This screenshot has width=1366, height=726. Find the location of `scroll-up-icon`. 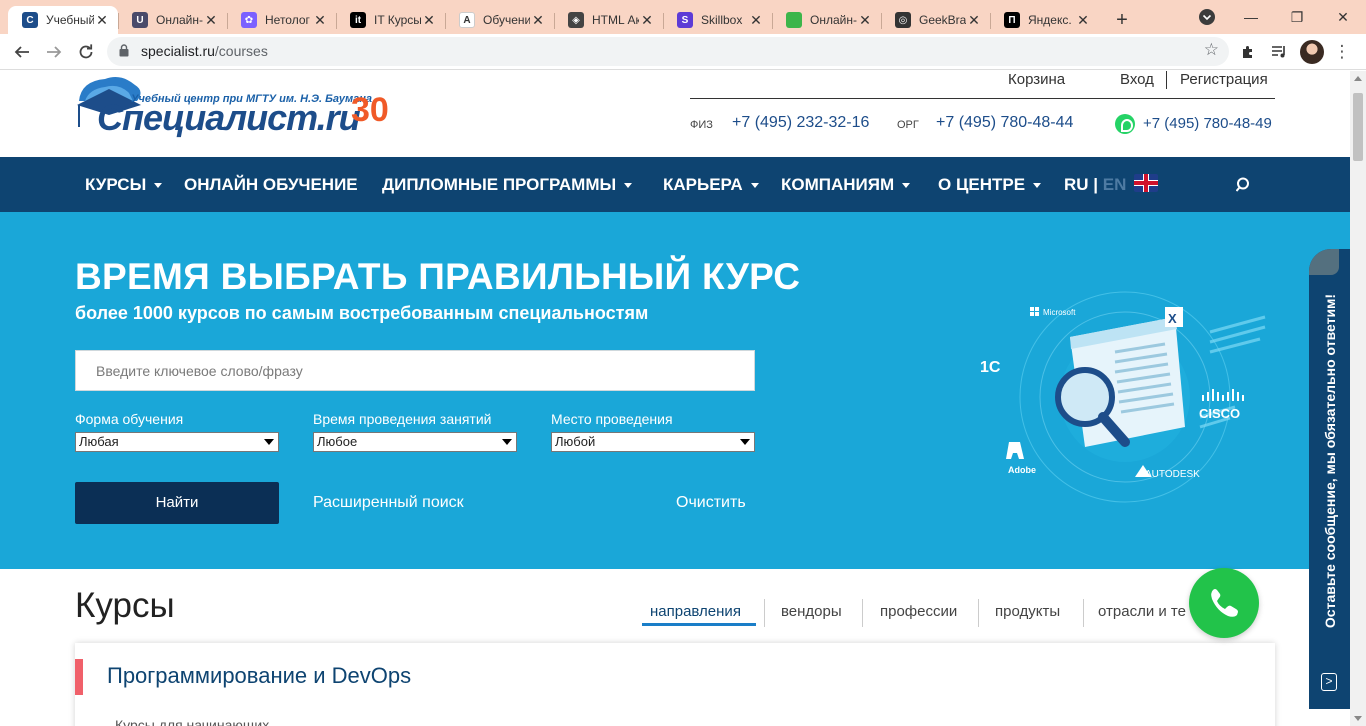

scroll-up-icon is located at coordinates (1358, 78).